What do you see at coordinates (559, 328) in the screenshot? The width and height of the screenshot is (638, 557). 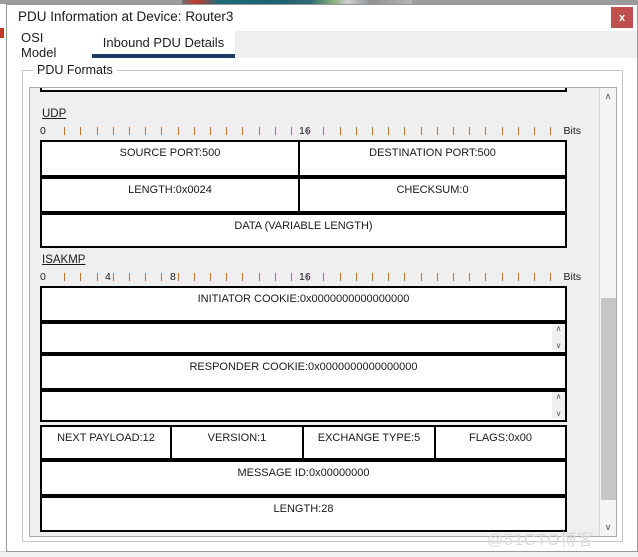 I see `spinner-up-icon: ∧` at bounding box center [559, 328].